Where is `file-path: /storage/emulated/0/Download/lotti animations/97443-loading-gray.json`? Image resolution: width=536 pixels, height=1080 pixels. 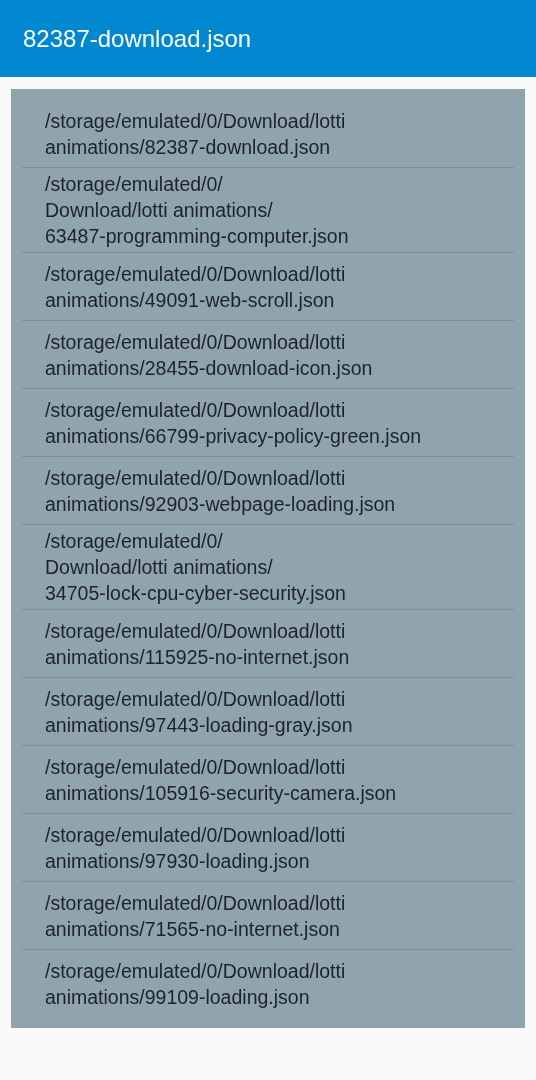
file-path: /storage/emulated/0/Download/lotti animations/97443-loading-gray.json is located at coordinates (199, 711).